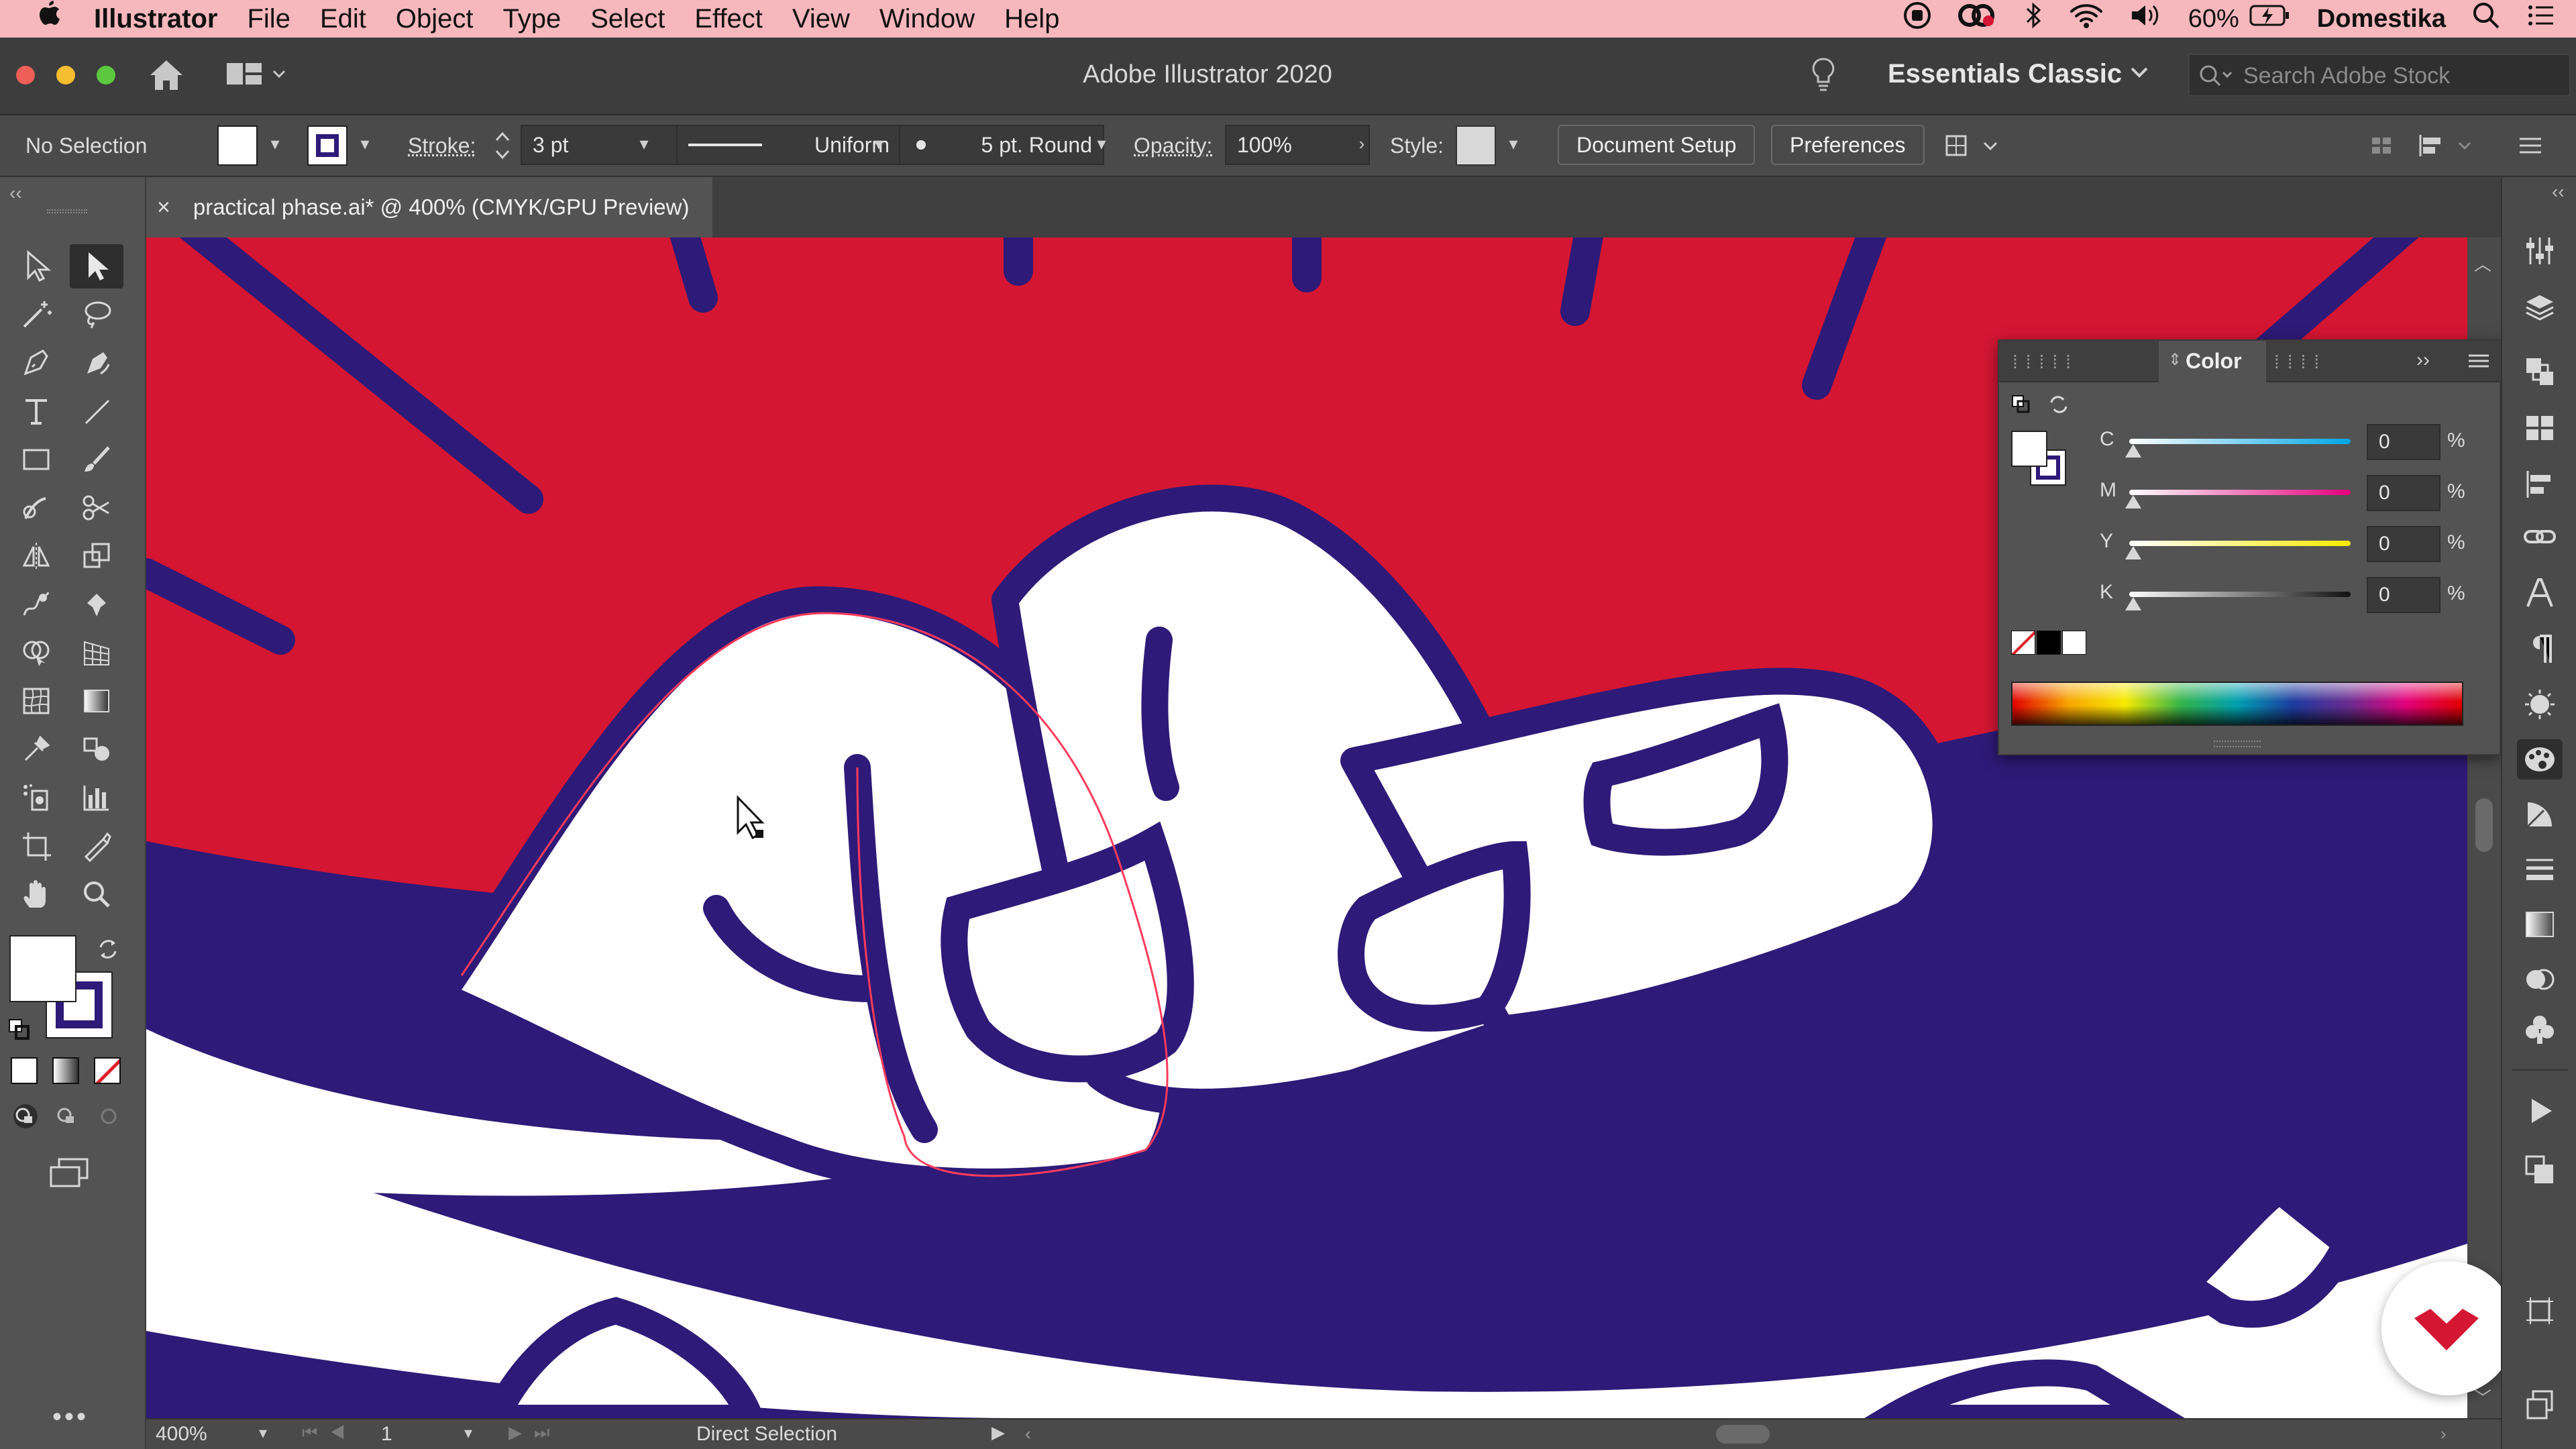 The width and height of the screenshot is (2576, 1449). What do you see at coordinates (927, 19) in the screenshot?
I see `menu-window: Window` at bounding box center [927, 19].